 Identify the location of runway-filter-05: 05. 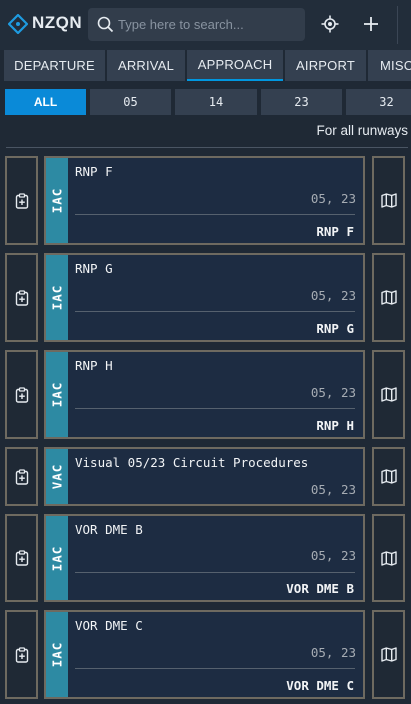
(130, 102).